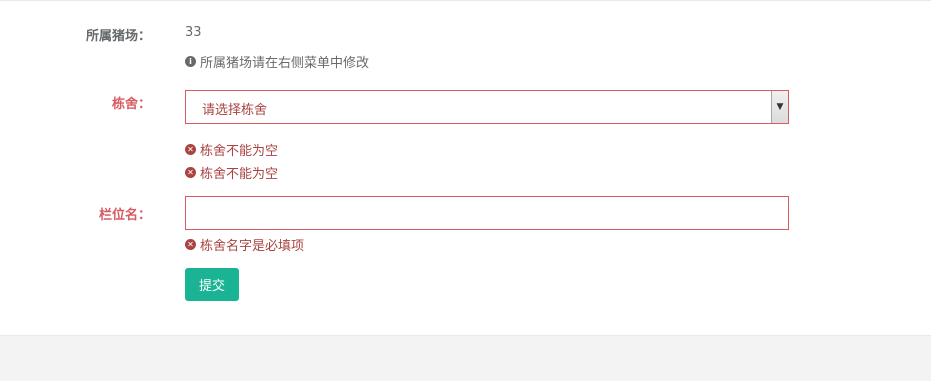 Image resolution: width=931 pixels, height=381 pixels. I want to click on pen-error: ✕ 栋舍名字是必填项, so click(244, 244).